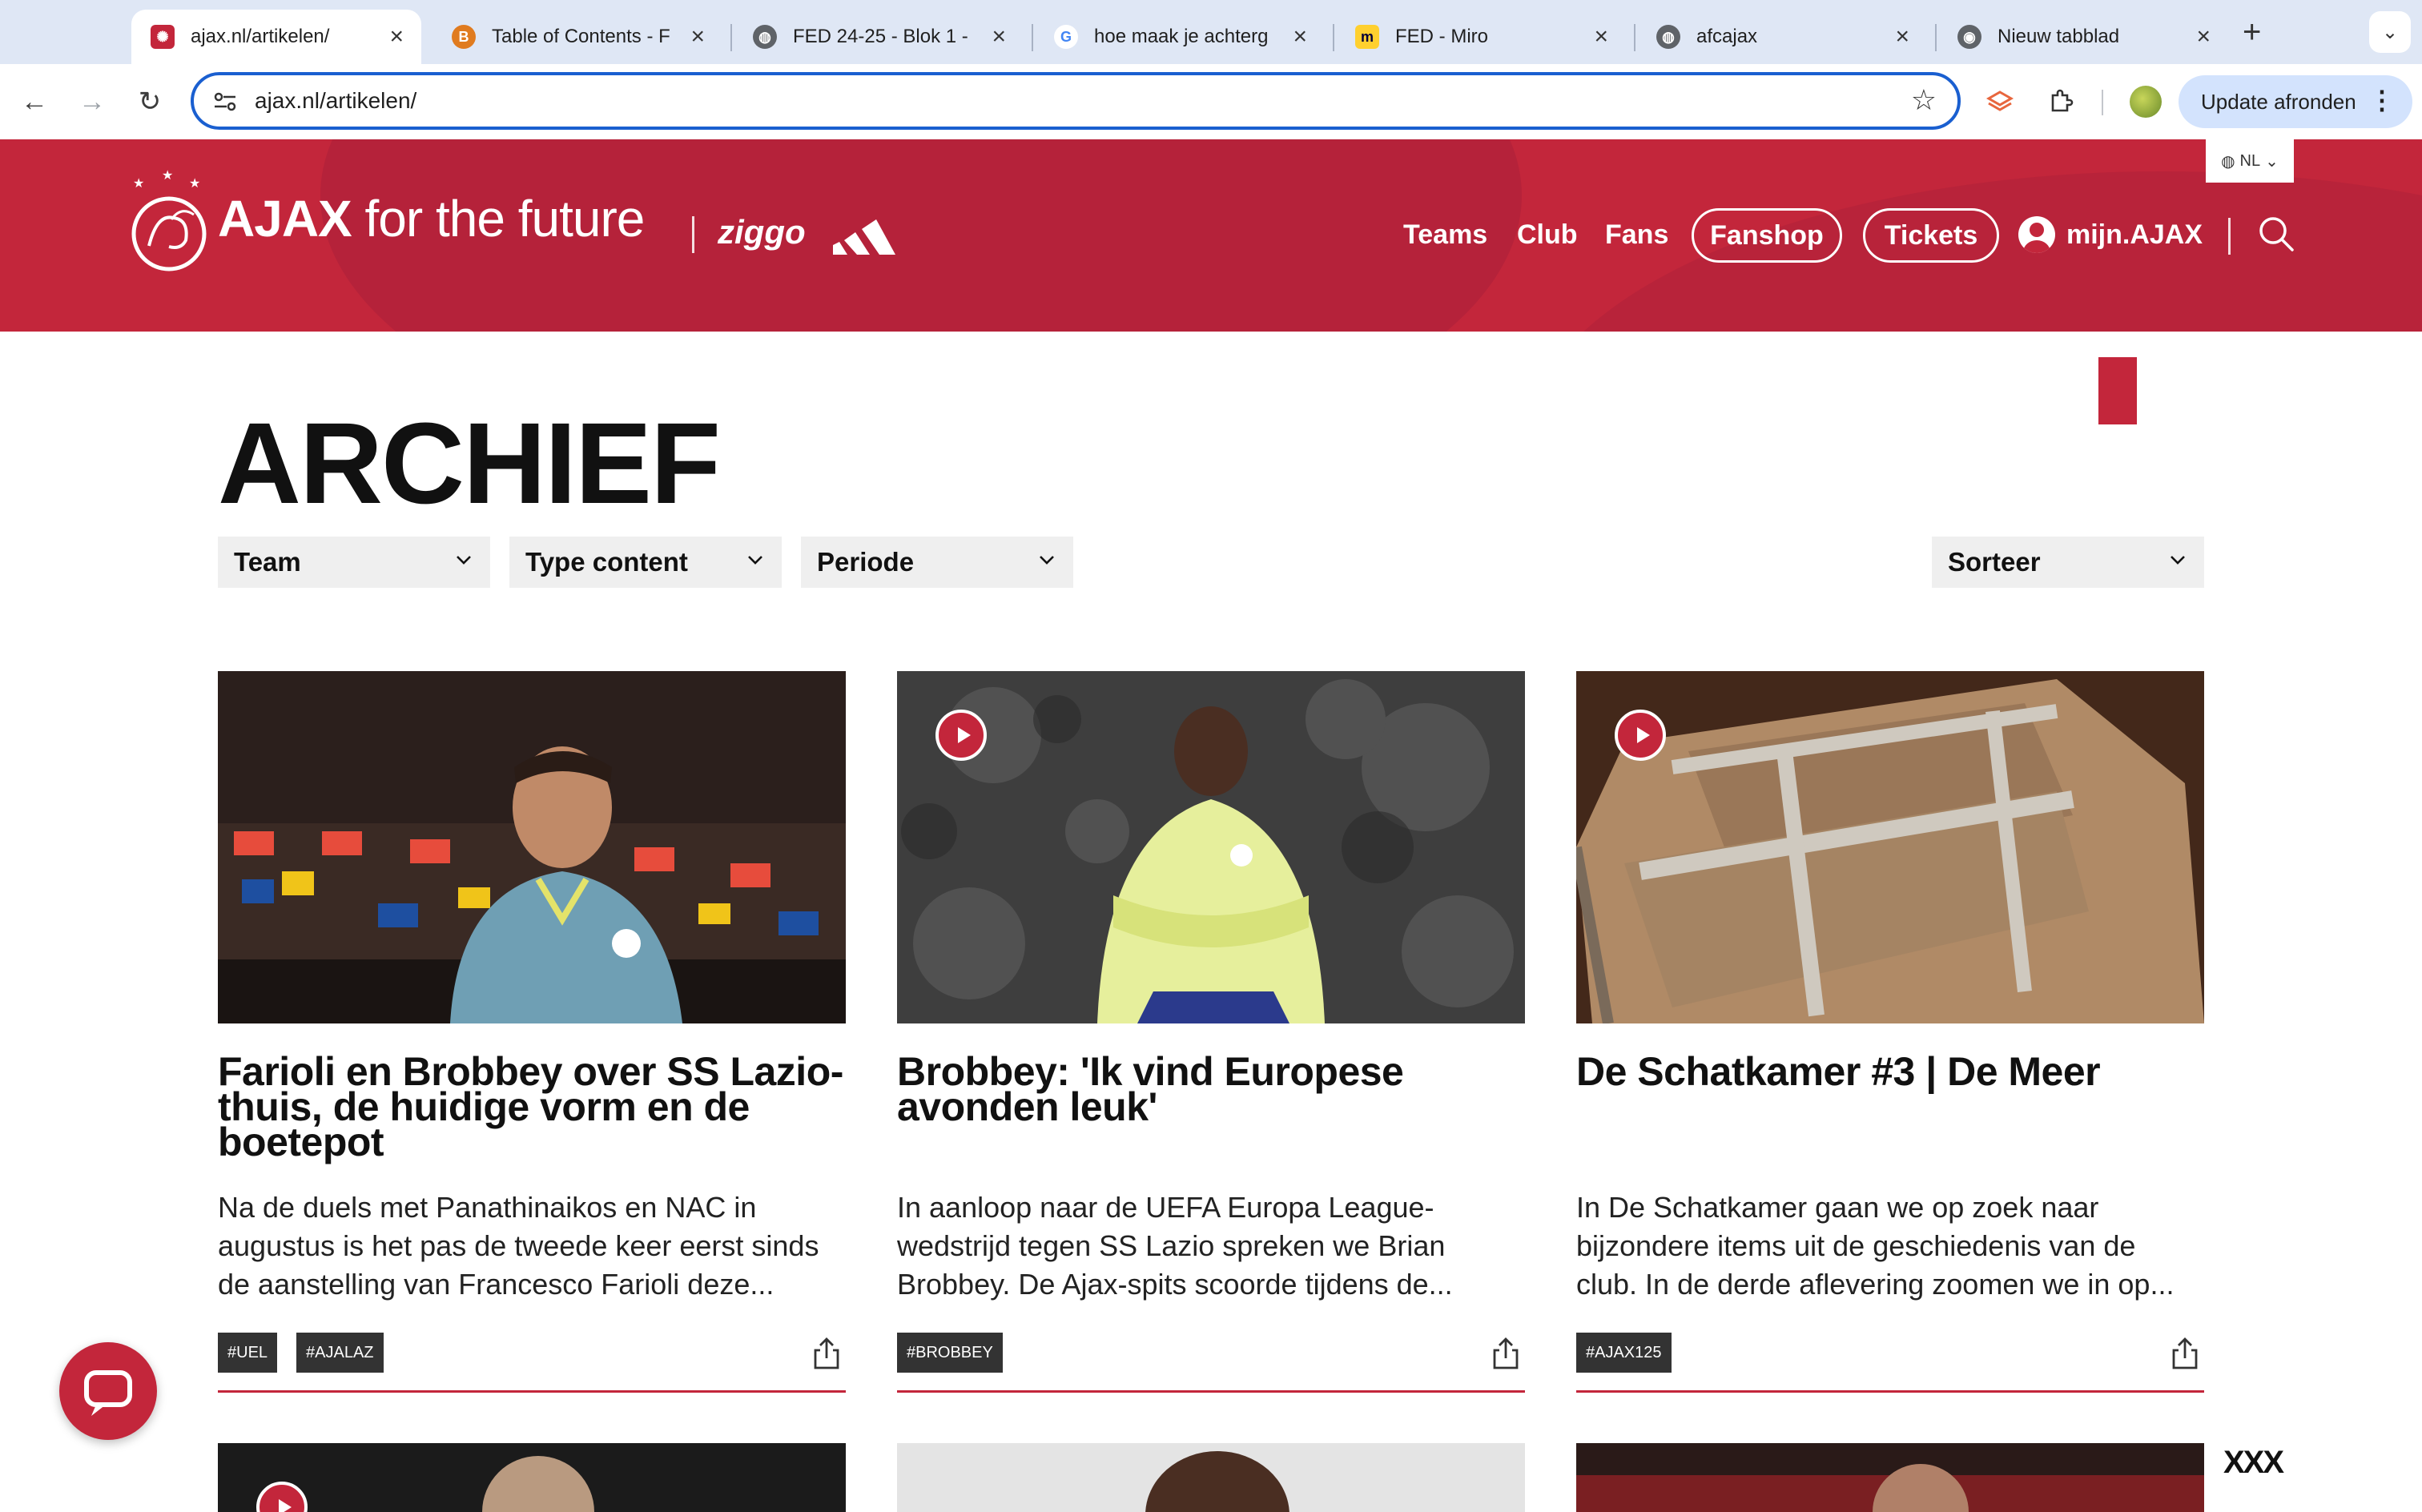 This screenshot has height=1512, width=2422. I want to click on decorative-bar, so click(2117, 390).